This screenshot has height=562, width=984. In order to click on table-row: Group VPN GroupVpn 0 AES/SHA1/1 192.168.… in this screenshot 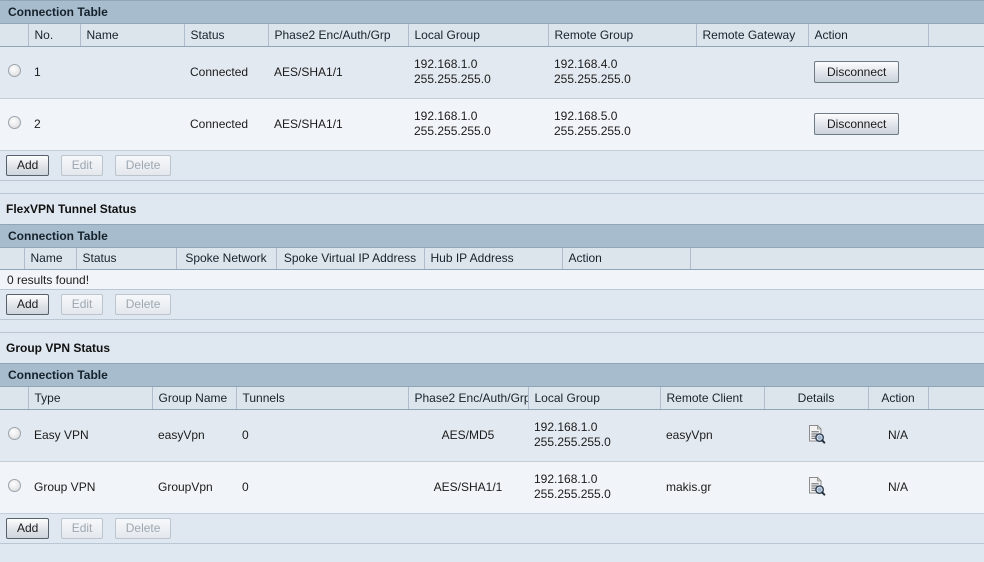, I will do `click(492, 487)`.